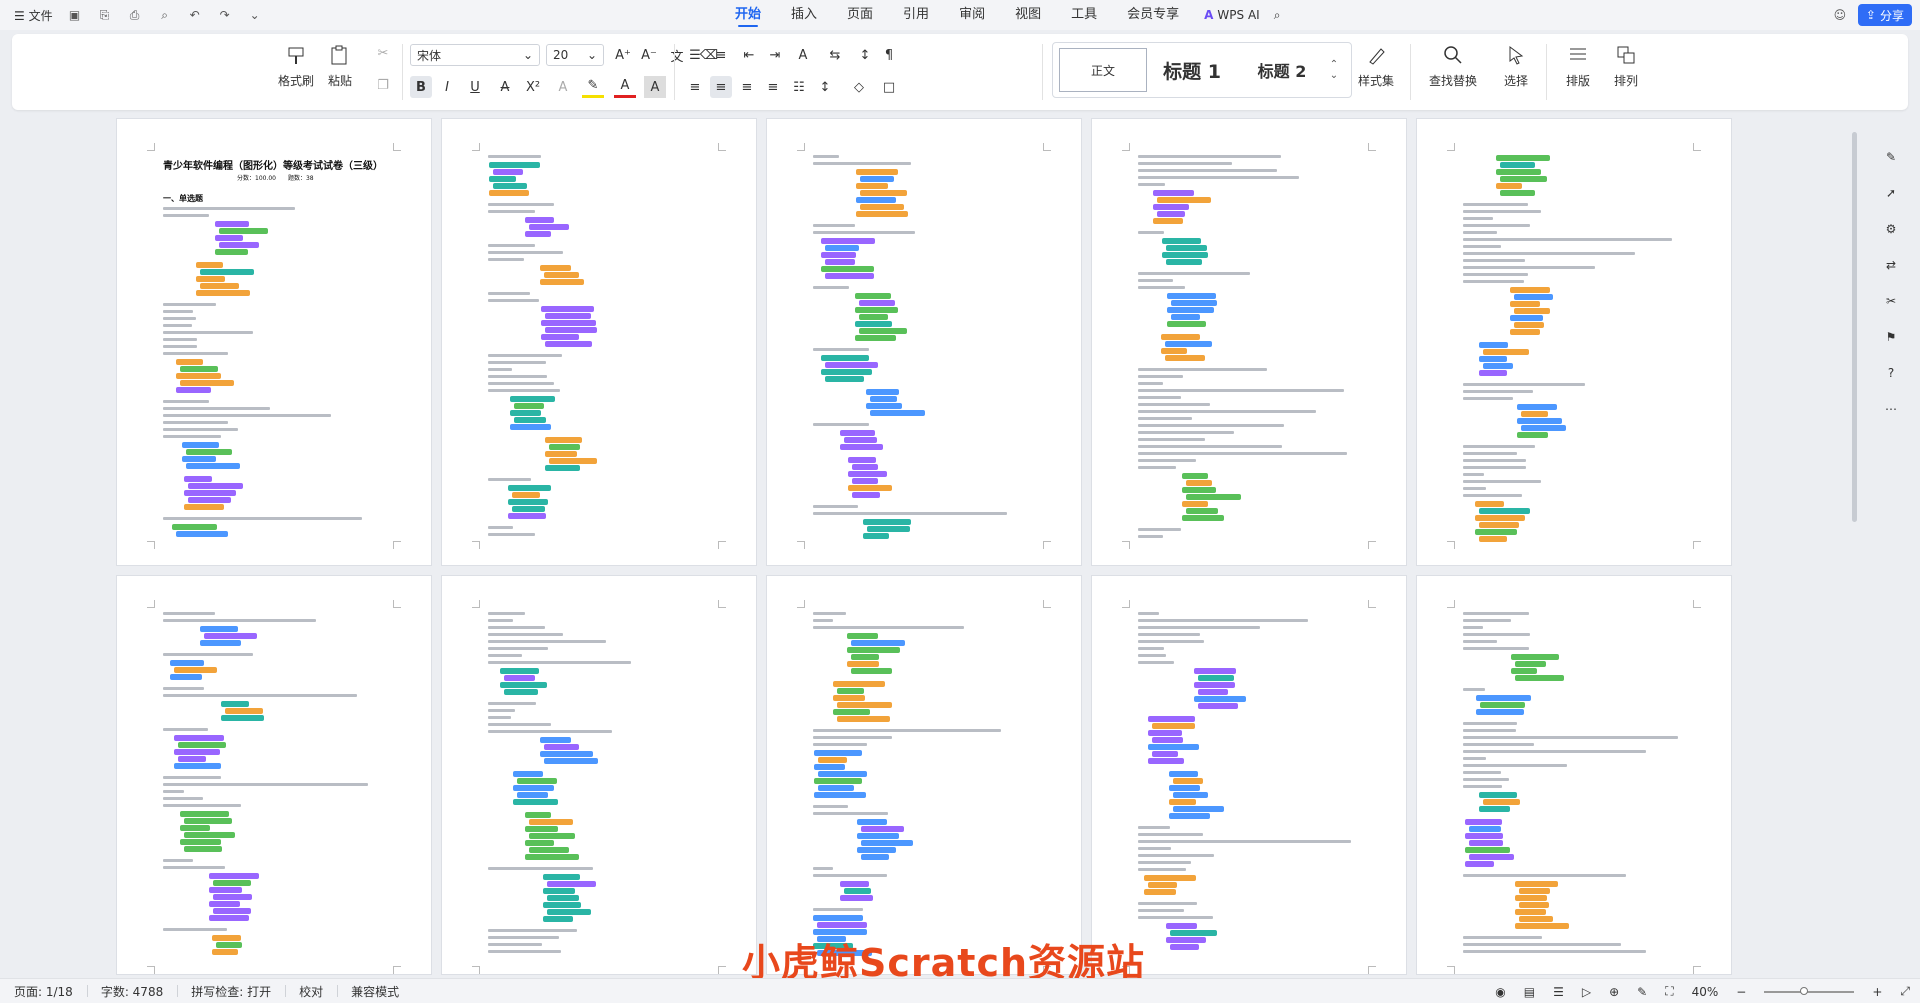 The height and width of the screenshot is (1003, 1920). Describe the element at coordinates (859, 87) in the screenshot. I see `shading-icon: ◇` at that location.